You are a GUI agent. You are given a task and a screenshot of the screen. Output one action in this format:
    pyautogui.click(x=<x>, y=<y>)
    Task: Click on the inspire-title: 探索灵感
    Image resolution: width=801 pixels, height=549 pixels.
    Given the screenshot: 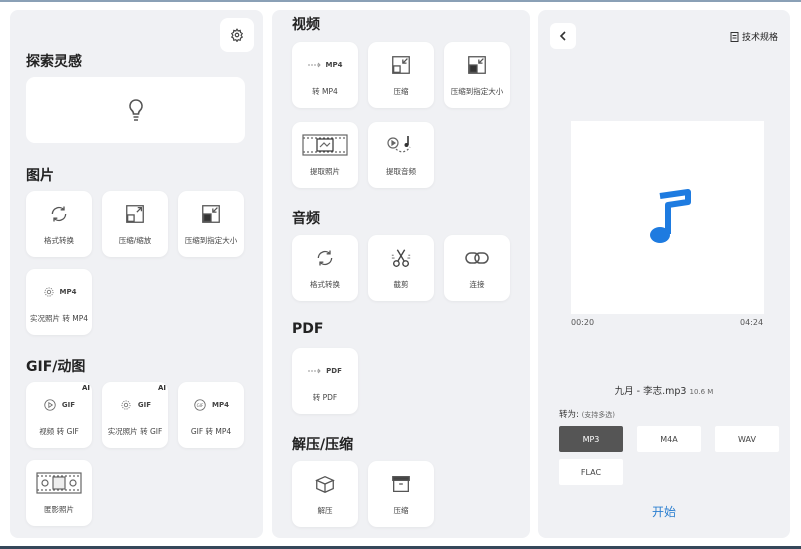 What is the action you would take?
    pyautogui.click(x=54, y=62)
    